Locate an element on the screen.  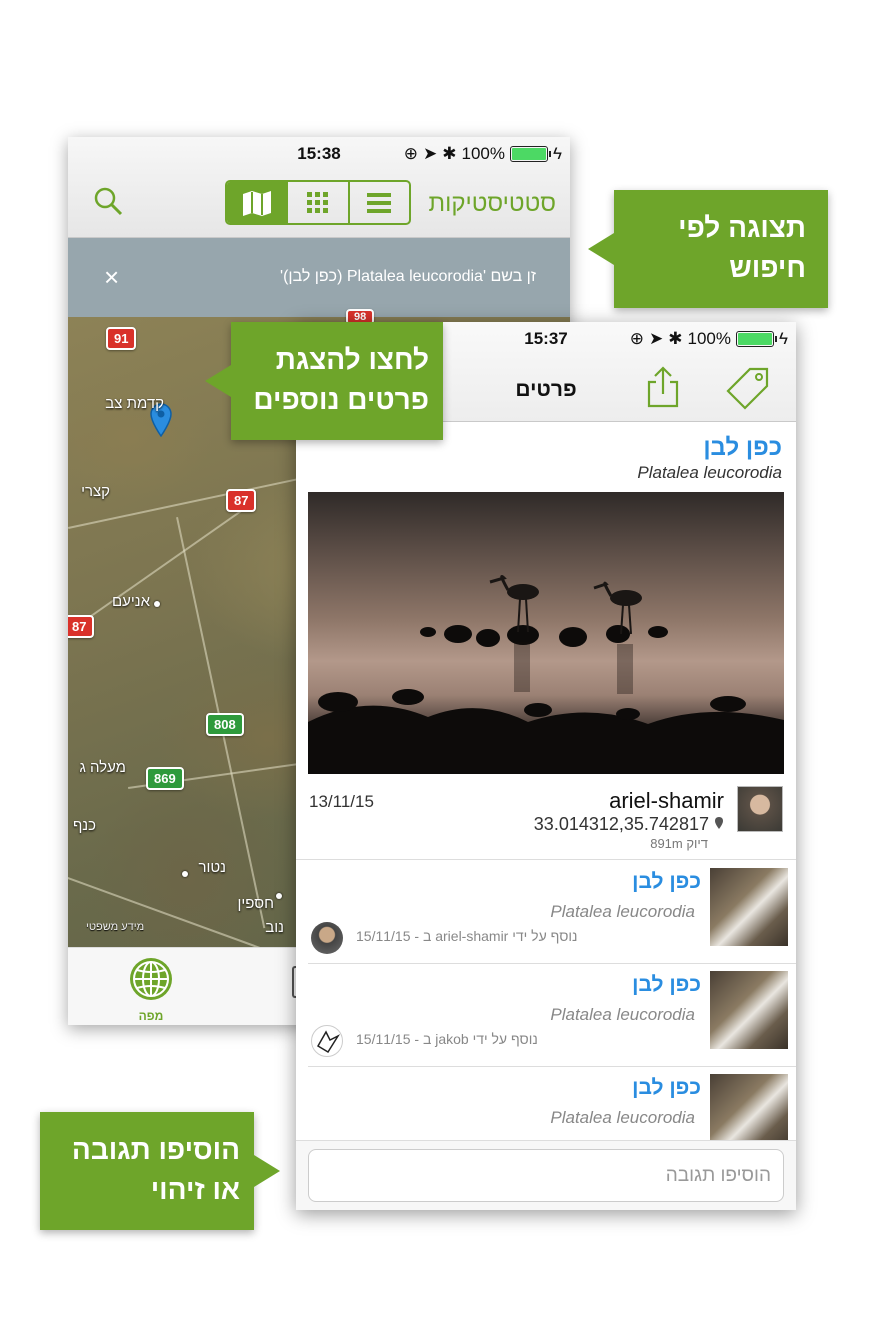
grid-icon is located at coordinates (317, 202).